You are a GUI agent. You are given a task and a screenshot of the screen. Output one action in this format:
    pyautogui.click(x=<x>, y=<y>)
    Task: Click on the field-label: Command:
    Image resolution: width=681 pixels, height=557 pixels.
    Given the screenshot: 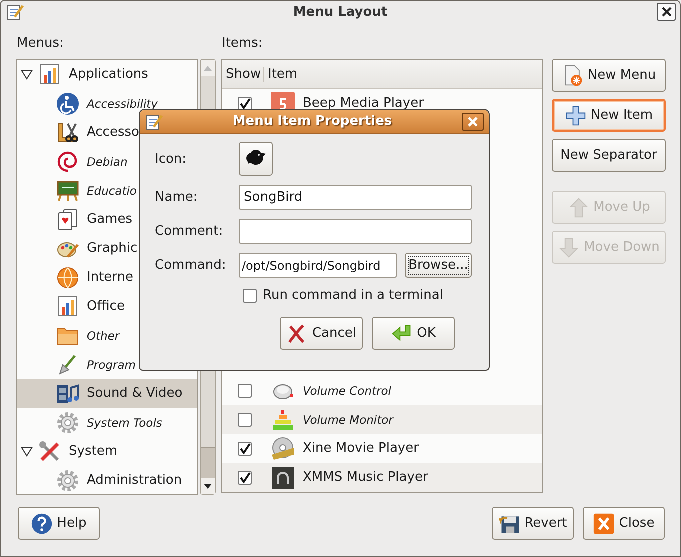 What is the action you would take?
    pyautogui.click(x=191, y=265)
    